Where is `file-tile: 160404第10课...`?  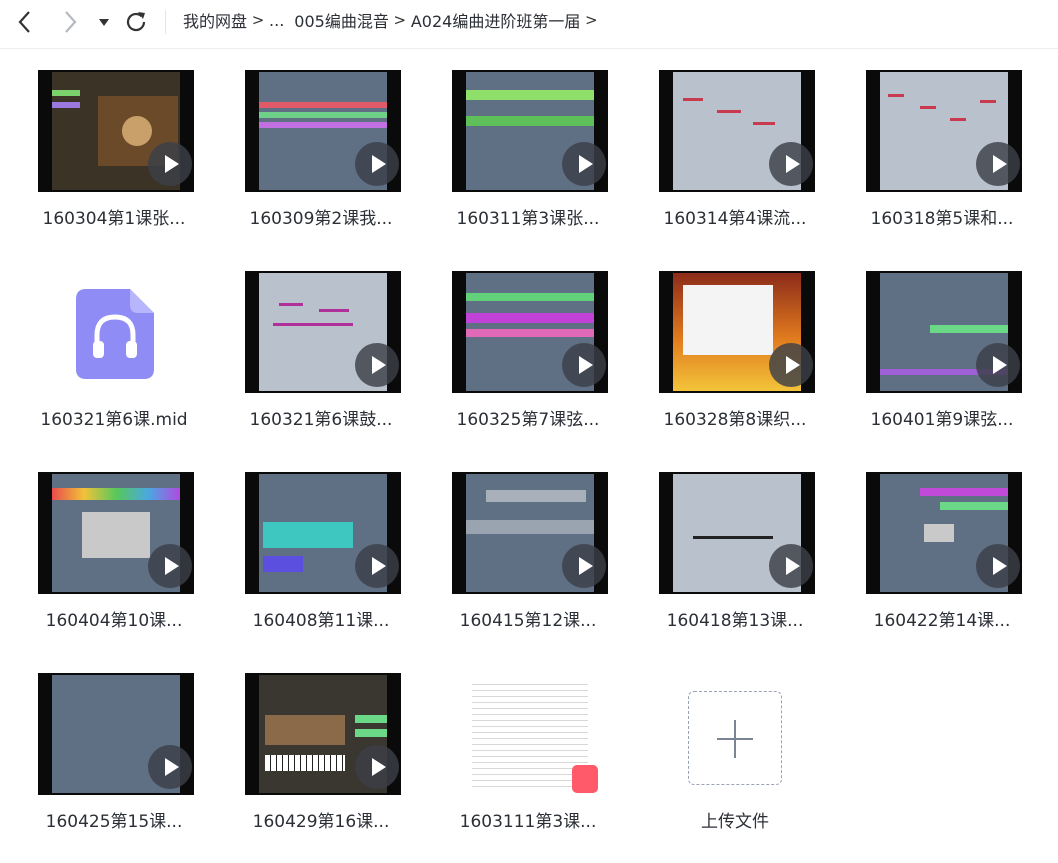
file-tile: 160404第10课... is located at coordinates (114, 567).